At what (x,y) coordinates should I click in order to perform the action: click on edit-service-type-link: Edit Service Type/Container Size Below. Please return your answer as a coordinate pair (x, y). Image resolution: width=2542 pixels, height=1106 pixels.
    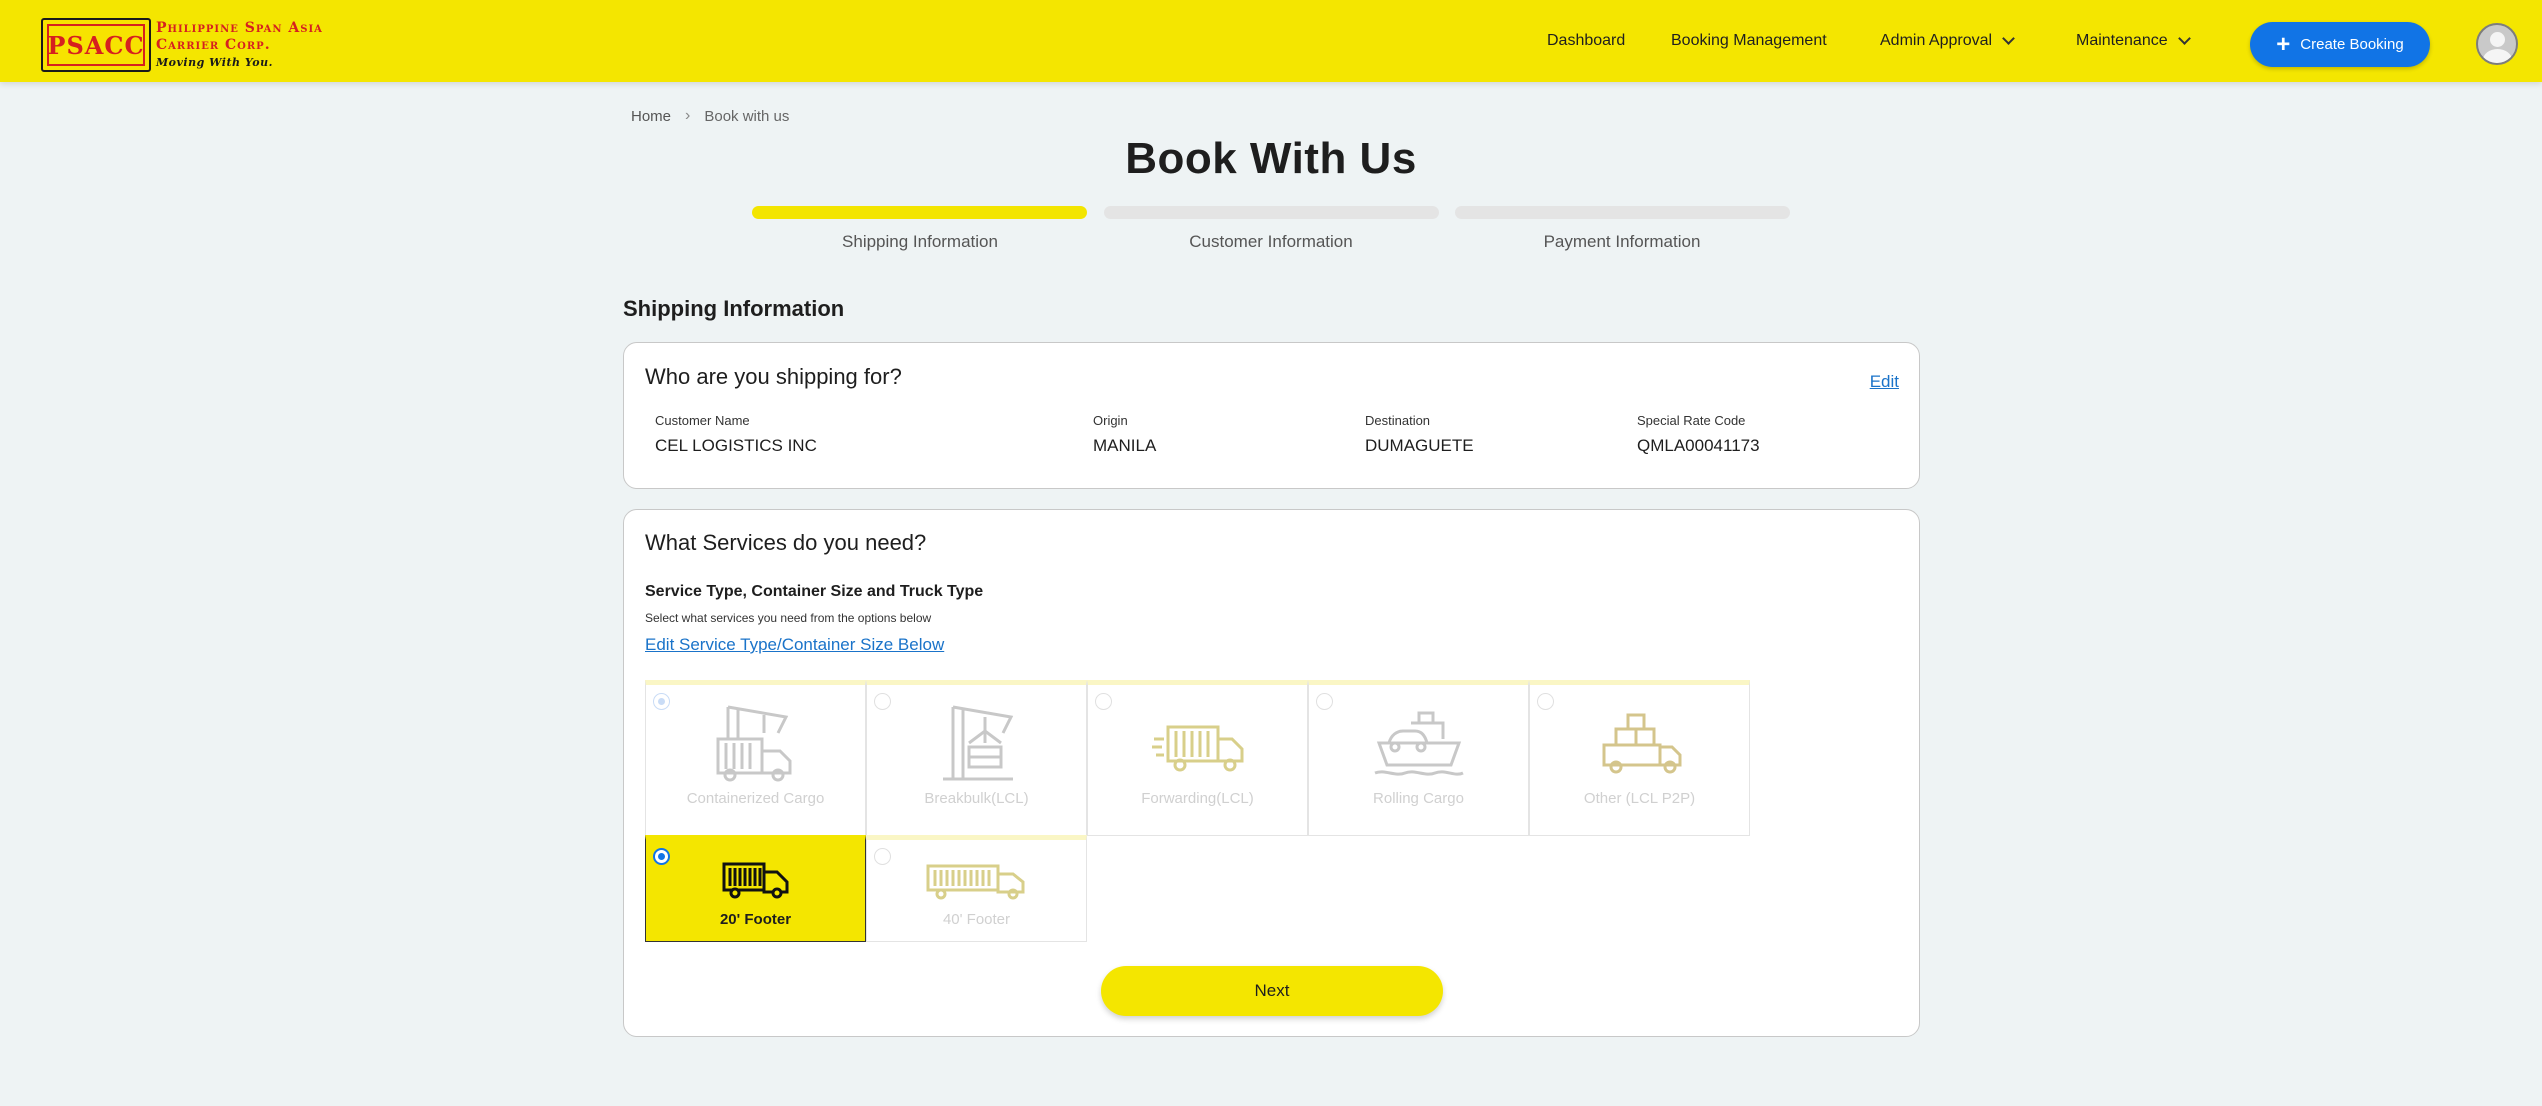
    Looking at the image, I should click on (794, 645).